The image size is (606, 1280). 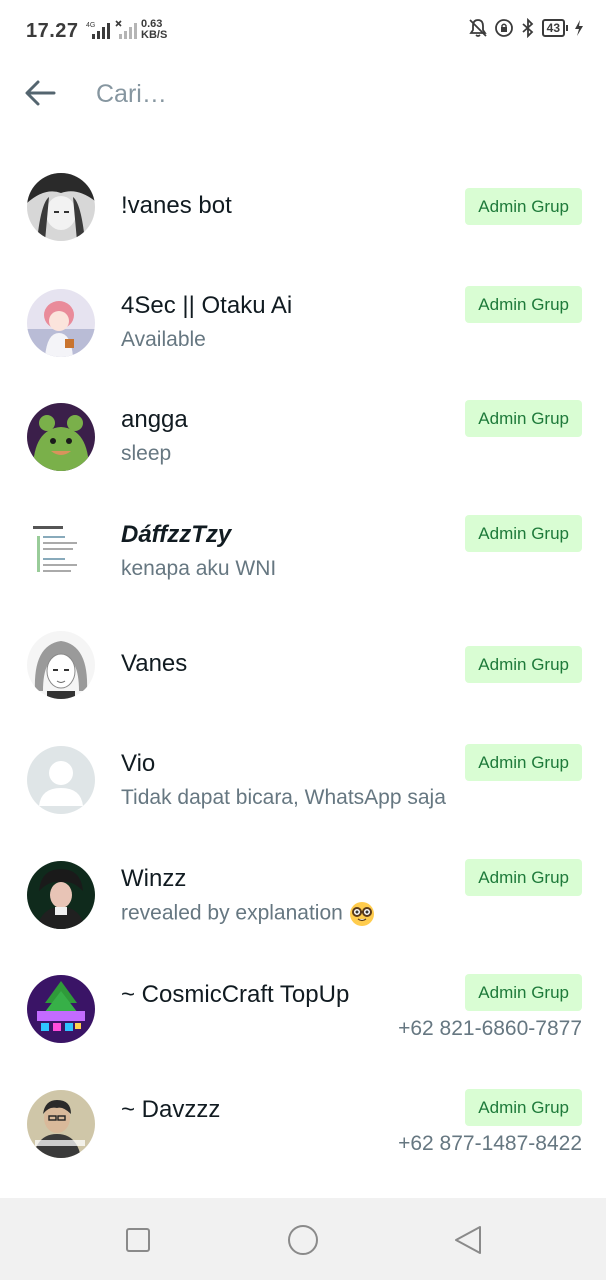 I want to click on list-item: 4Sec || Otaku Ai Available Admin Grup, so click(x=303, y=321).